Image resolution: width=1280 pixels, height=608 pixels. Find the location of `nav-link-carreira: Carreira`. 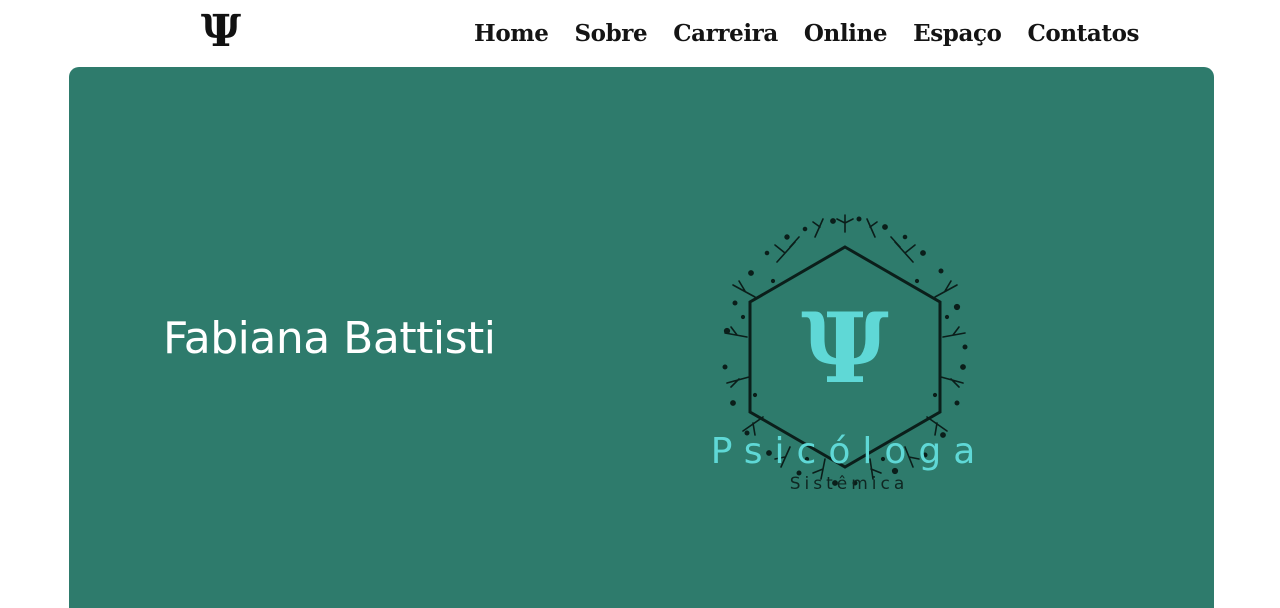

nav-link-carreira: Carreira is located at coordinates (725, 34).